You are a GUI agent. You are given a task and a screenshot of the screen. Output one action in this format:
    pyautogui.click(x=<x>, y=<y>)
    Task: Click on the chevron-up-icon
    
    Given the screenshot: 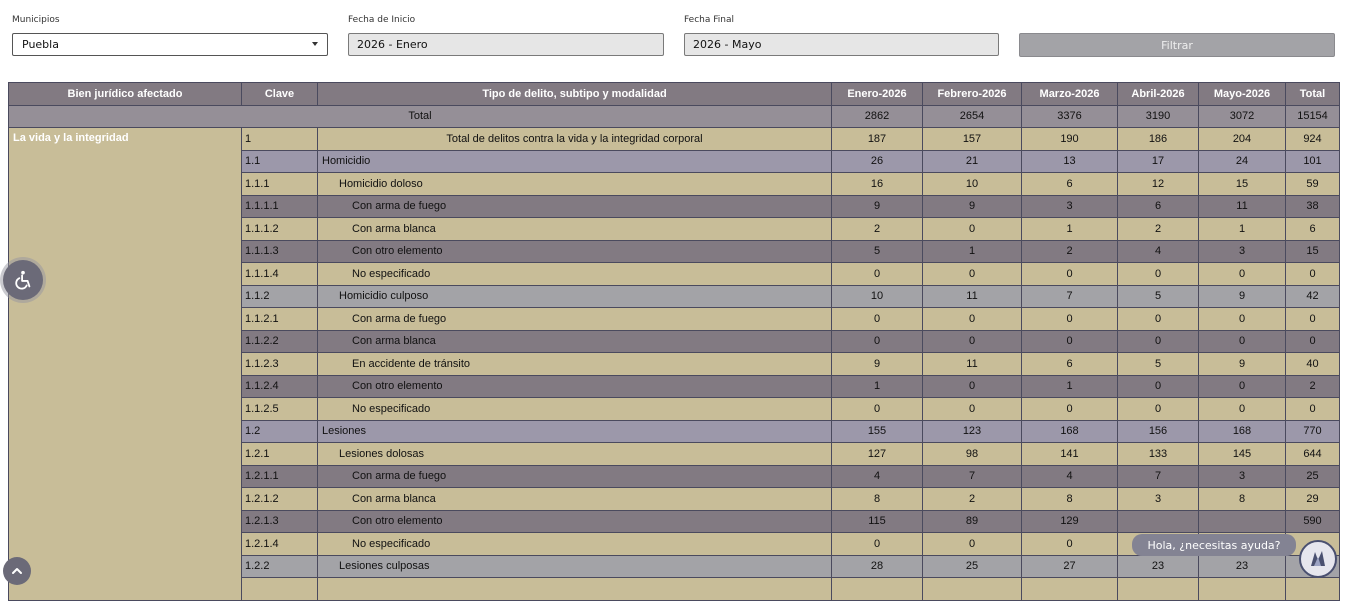 What is the action you would take?
    pyautogui.click(x=17, y=571)
    